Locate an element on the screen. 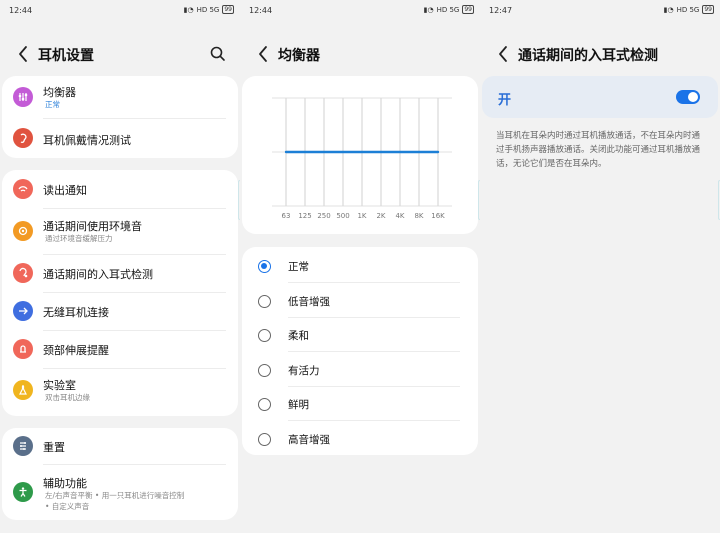 This screenshot has width=720, height=533. settings-row-label: 实验室 is located at coordinates (59, 385).